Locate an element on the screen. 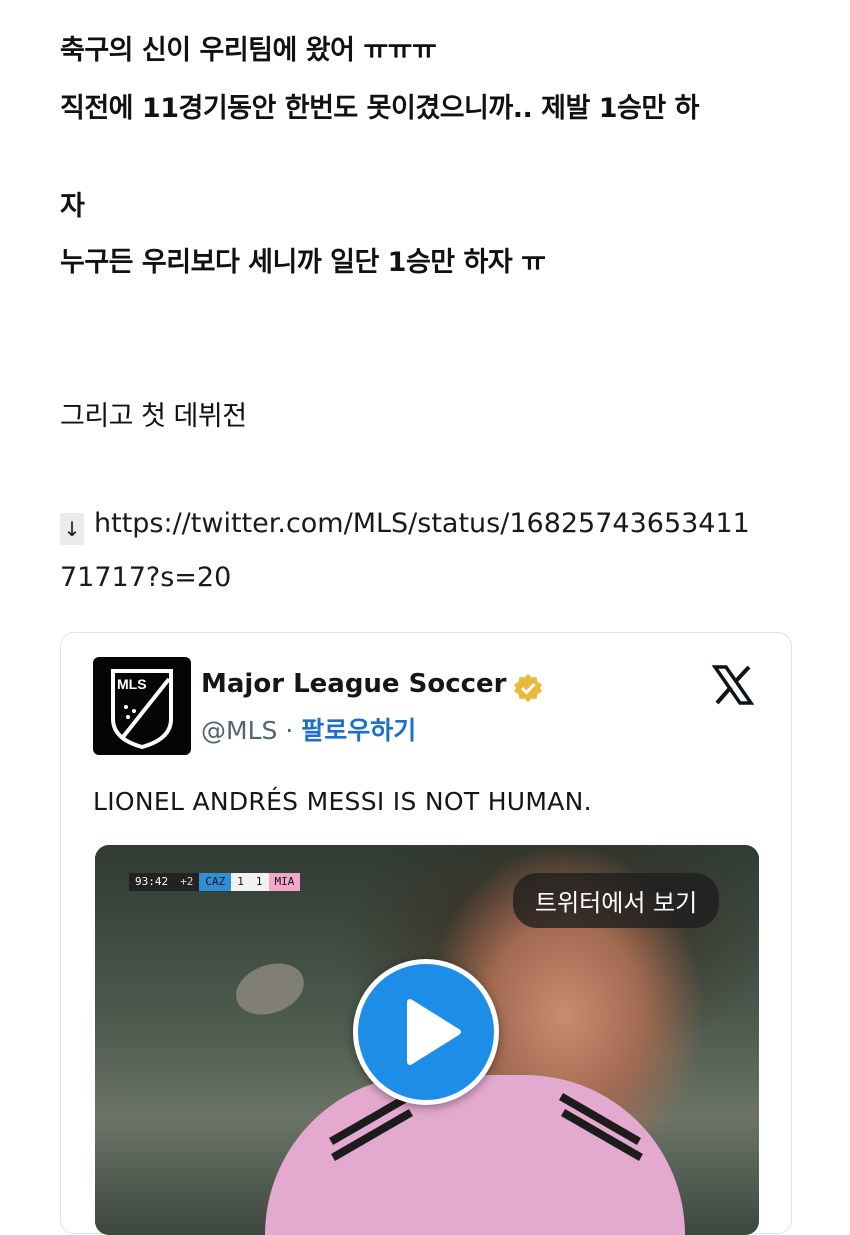 The height and width of the screenshot is (1235, 850). post-line-2: 직전에 11경기동안 한번도 못이겼으니까.. 제발 1승만 하 is located at coordinates (379, 108).